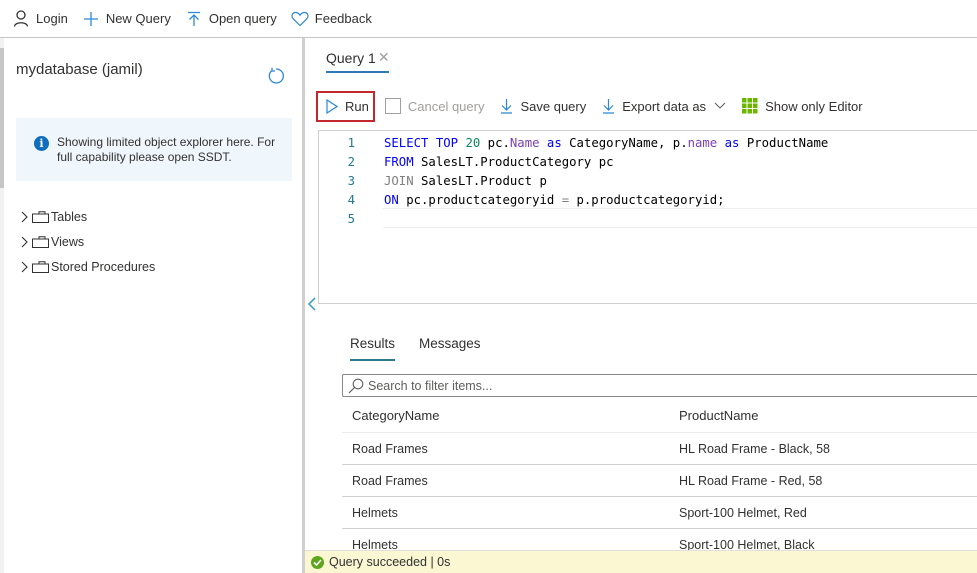  What do you see at coordinates (52, 18) in the screenshot?
I see `login-label: Login` at bounding box center [52, 18].